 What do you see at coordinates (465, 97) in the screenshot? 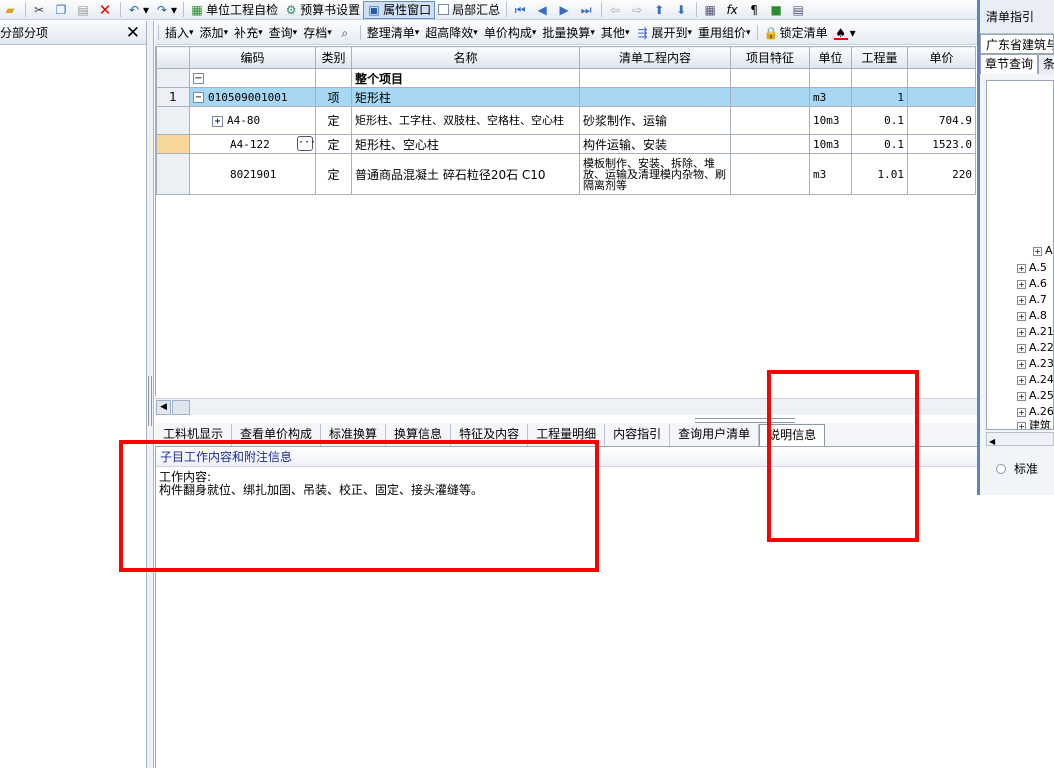
I see `name-cell: 矩形柱` at bounding box center [465, 97].